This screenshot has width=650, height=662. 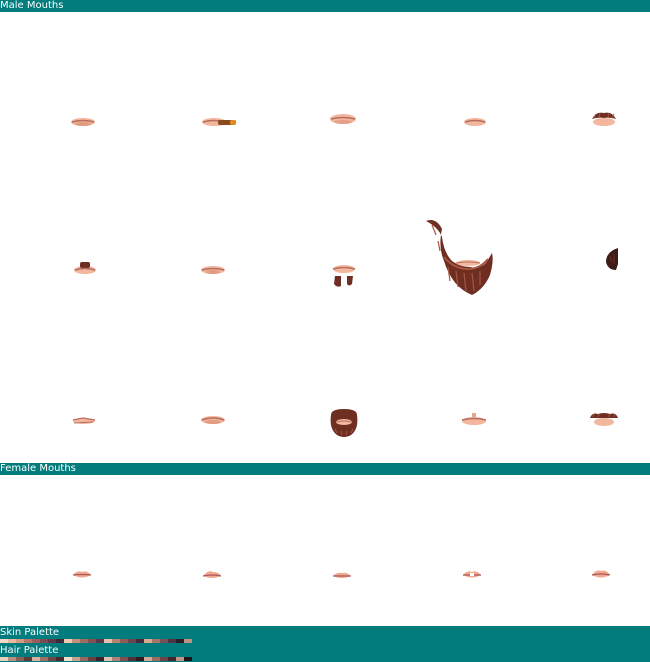 What do you see at coordinates (613, 260) in the screenshot?
I see `sideburn-icon` at bounding box center [613, 260].